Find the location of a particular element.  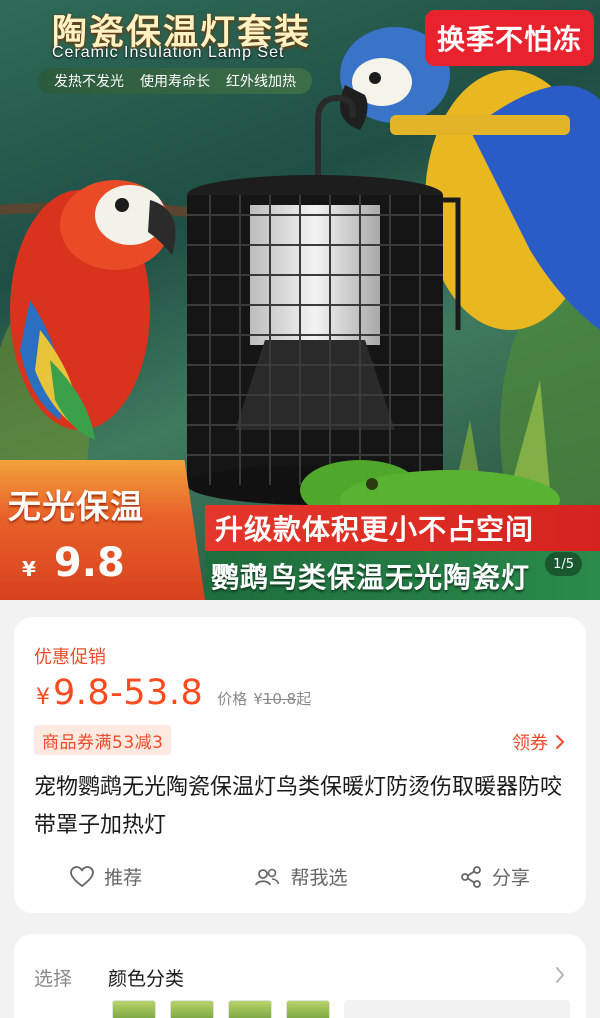

lamp-cage-illustration is located at coordinates (324, 340).